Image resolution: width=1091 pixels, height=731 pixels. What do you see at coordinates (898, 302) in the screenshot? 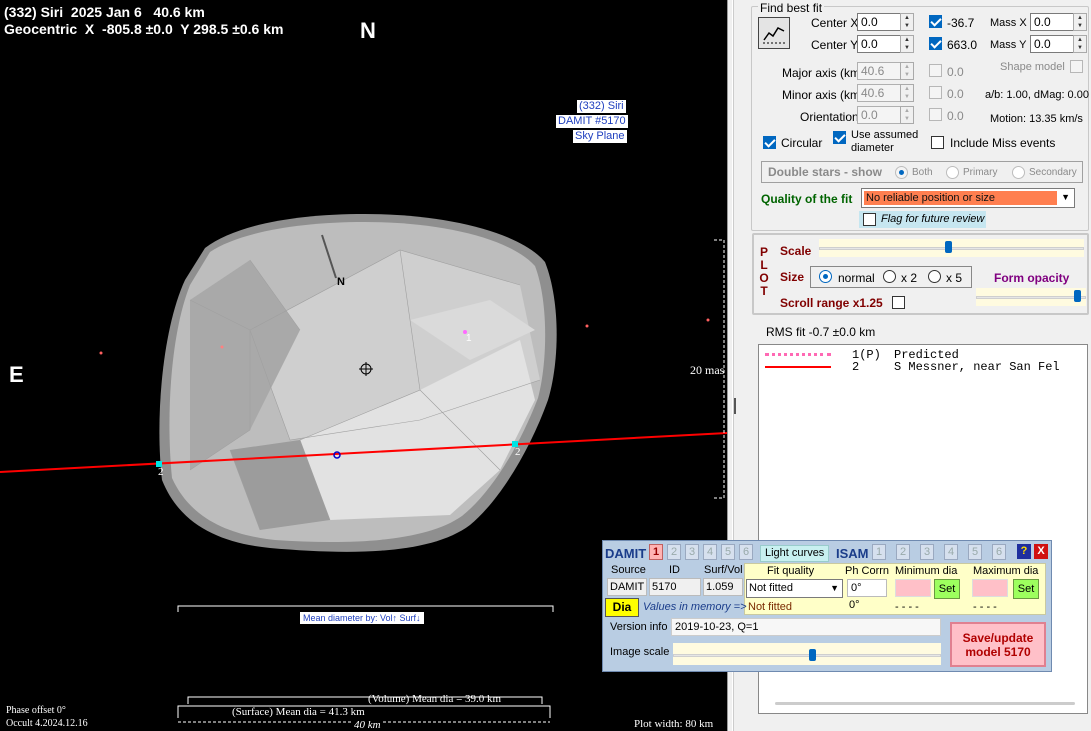
I see `scroll-range-checkbox` at bounding box center [898, 302].